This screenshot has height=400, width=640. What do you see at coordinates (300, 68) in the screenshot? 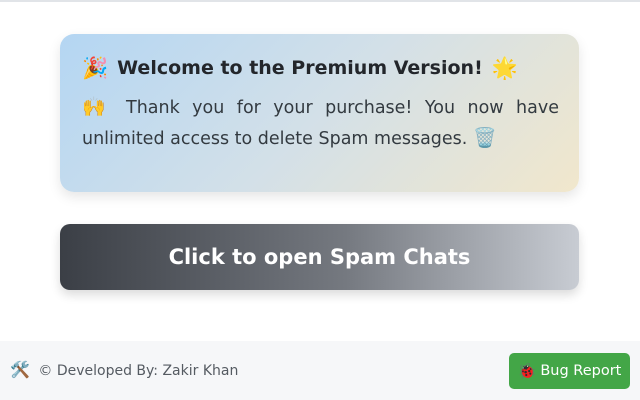
I see `welcome-title-text: Welcome to the Premium Version!` at bounding box center [300, 68].